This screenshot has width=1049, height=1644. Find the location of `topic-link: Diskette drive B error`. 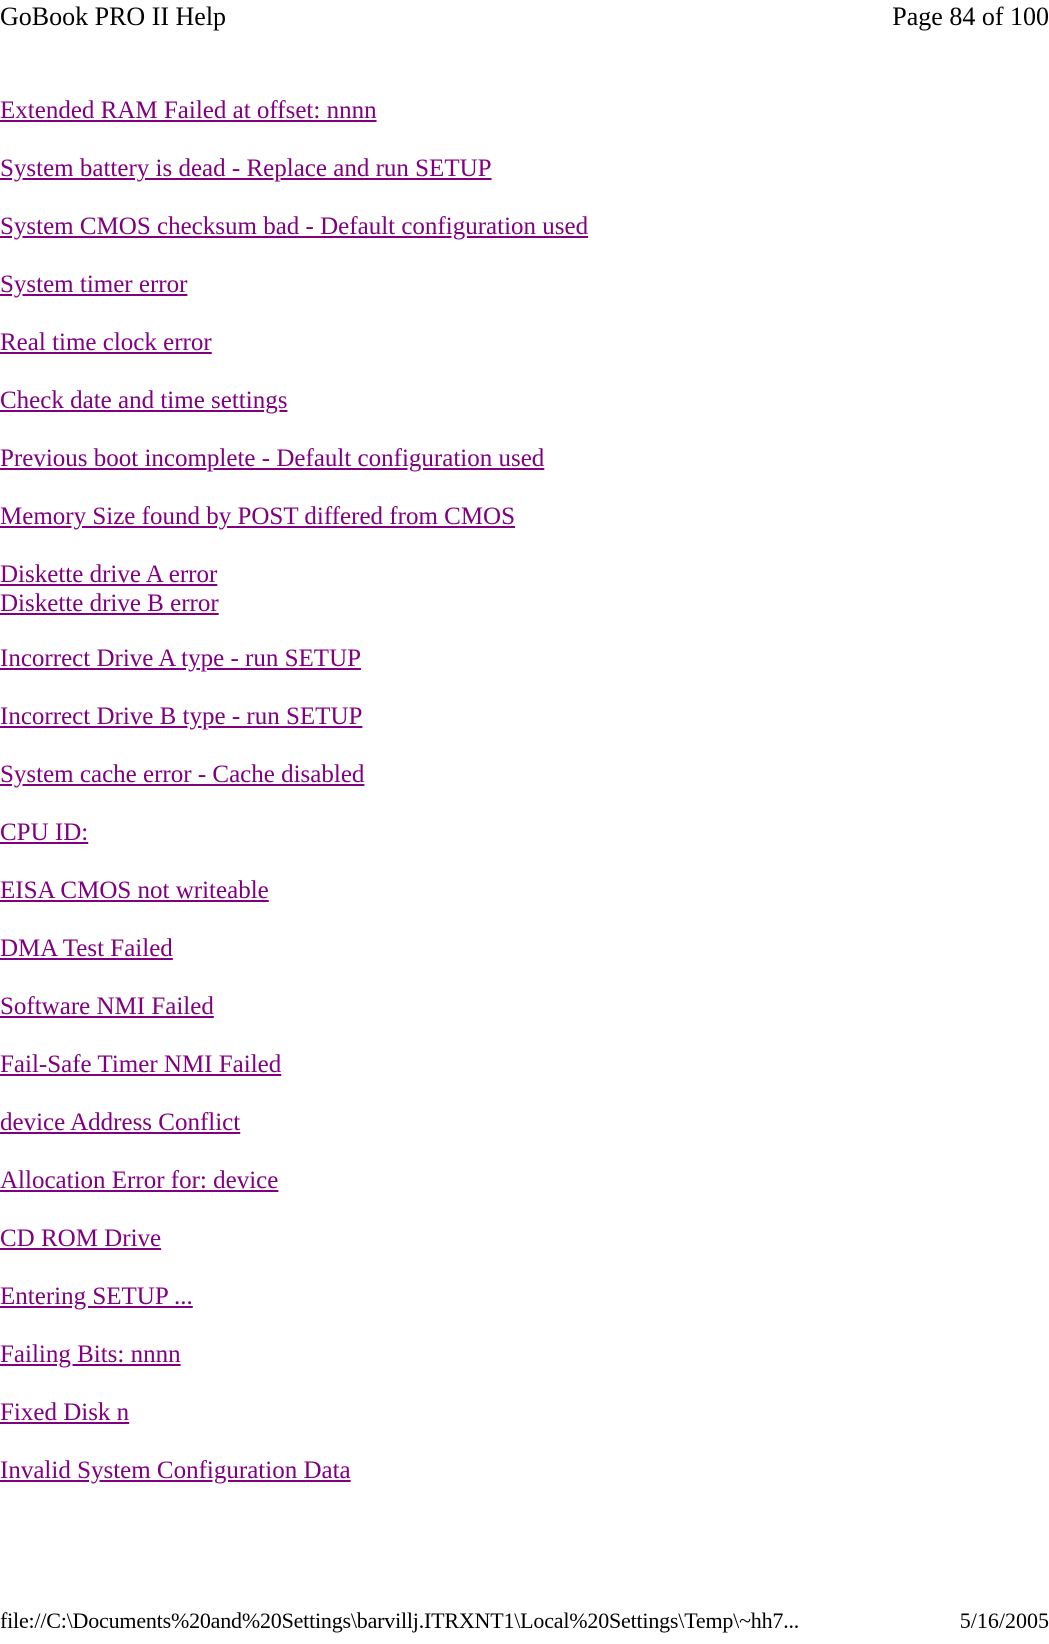

topic-link: Diskette drive B error is located at coordinates (524, 603).